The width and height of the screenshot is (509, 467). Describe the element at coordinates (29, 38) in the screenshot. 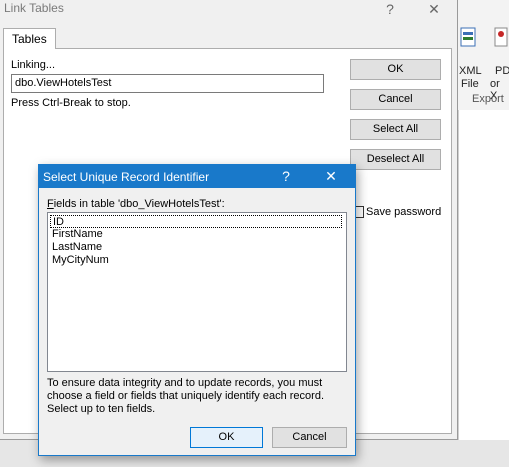

I see `tab-tables: Tables` at that location.